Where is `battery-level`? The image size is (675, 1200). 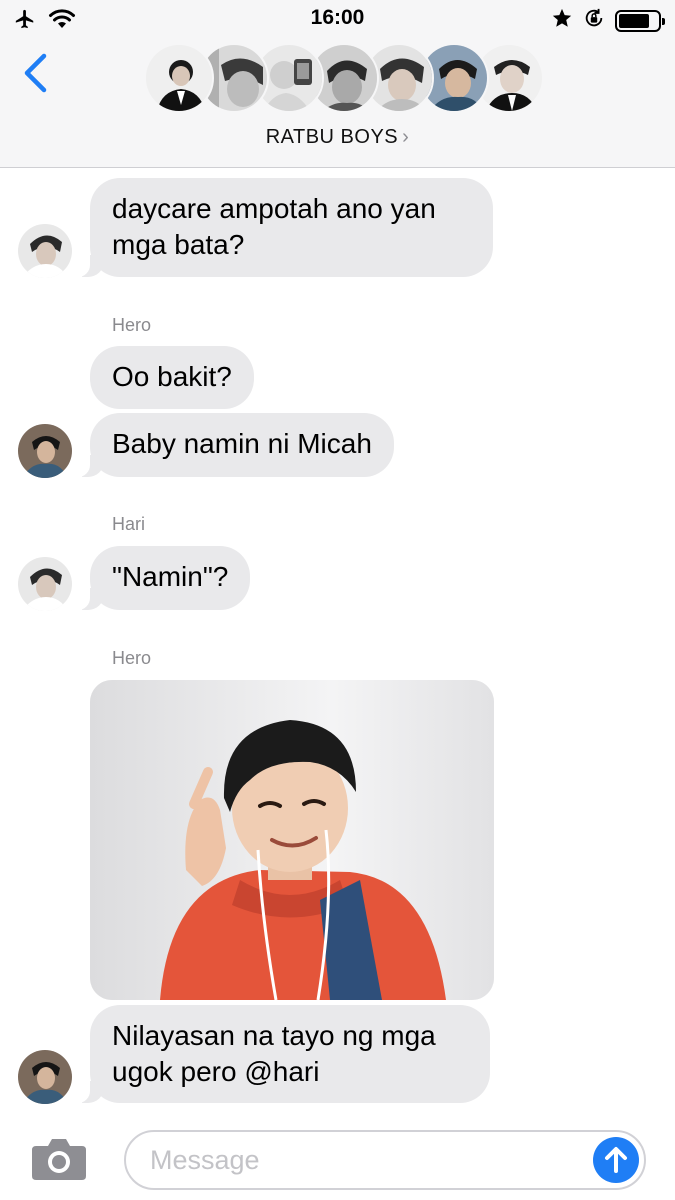 battery-level is located at coordinates (634, 20).